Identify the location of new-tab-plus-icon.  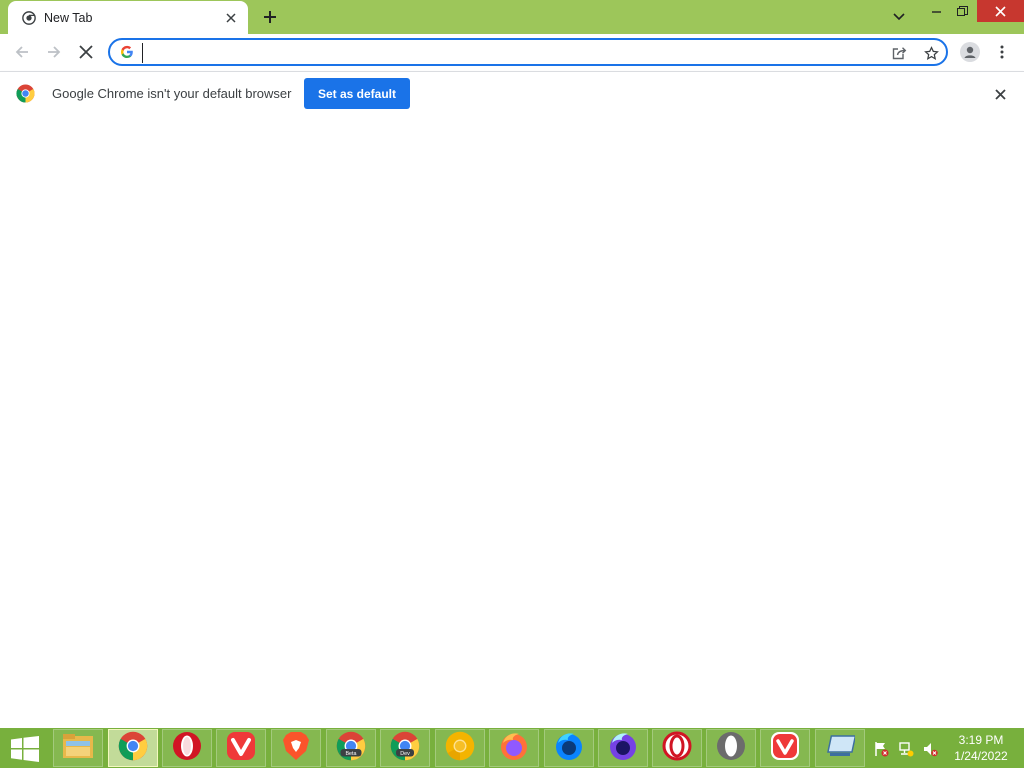
(270, 17).